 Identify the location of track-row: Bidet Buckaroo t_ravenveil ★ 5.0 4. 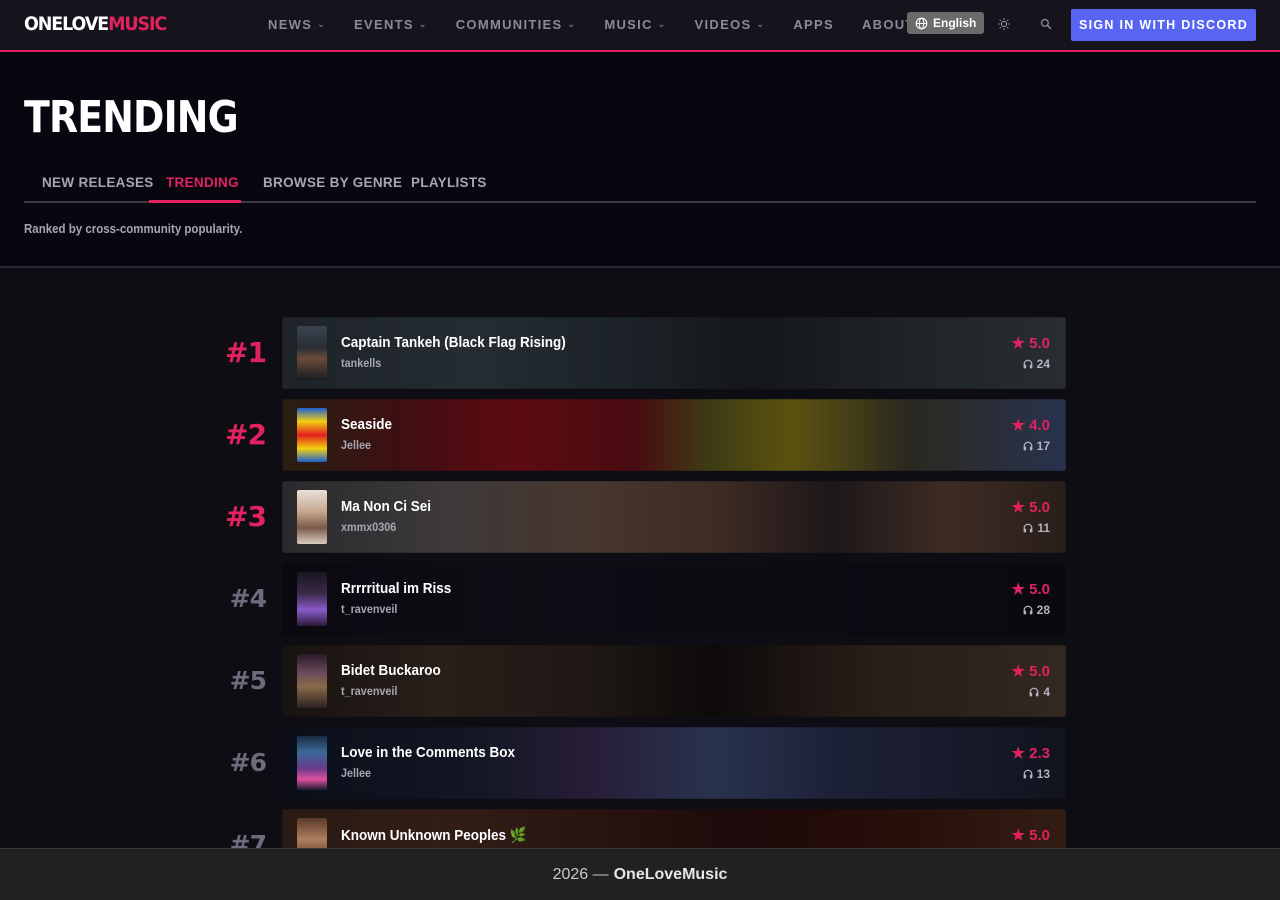
(674, 681).